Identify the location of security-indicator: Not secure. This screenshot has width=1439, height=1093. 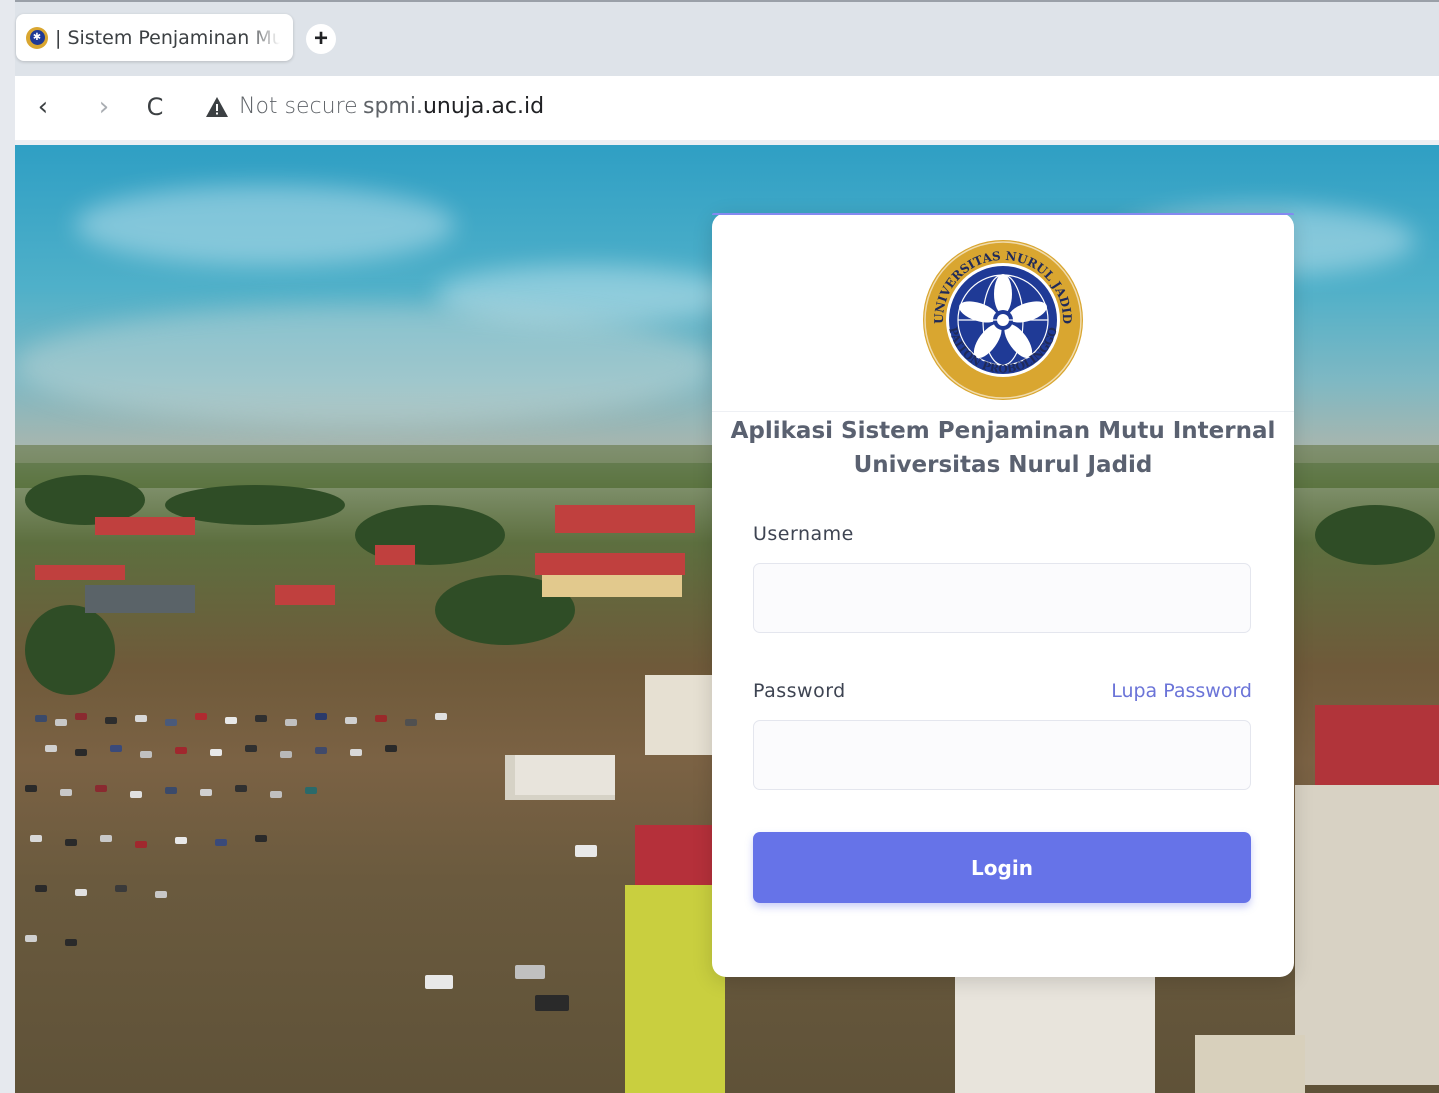
(281, 106).